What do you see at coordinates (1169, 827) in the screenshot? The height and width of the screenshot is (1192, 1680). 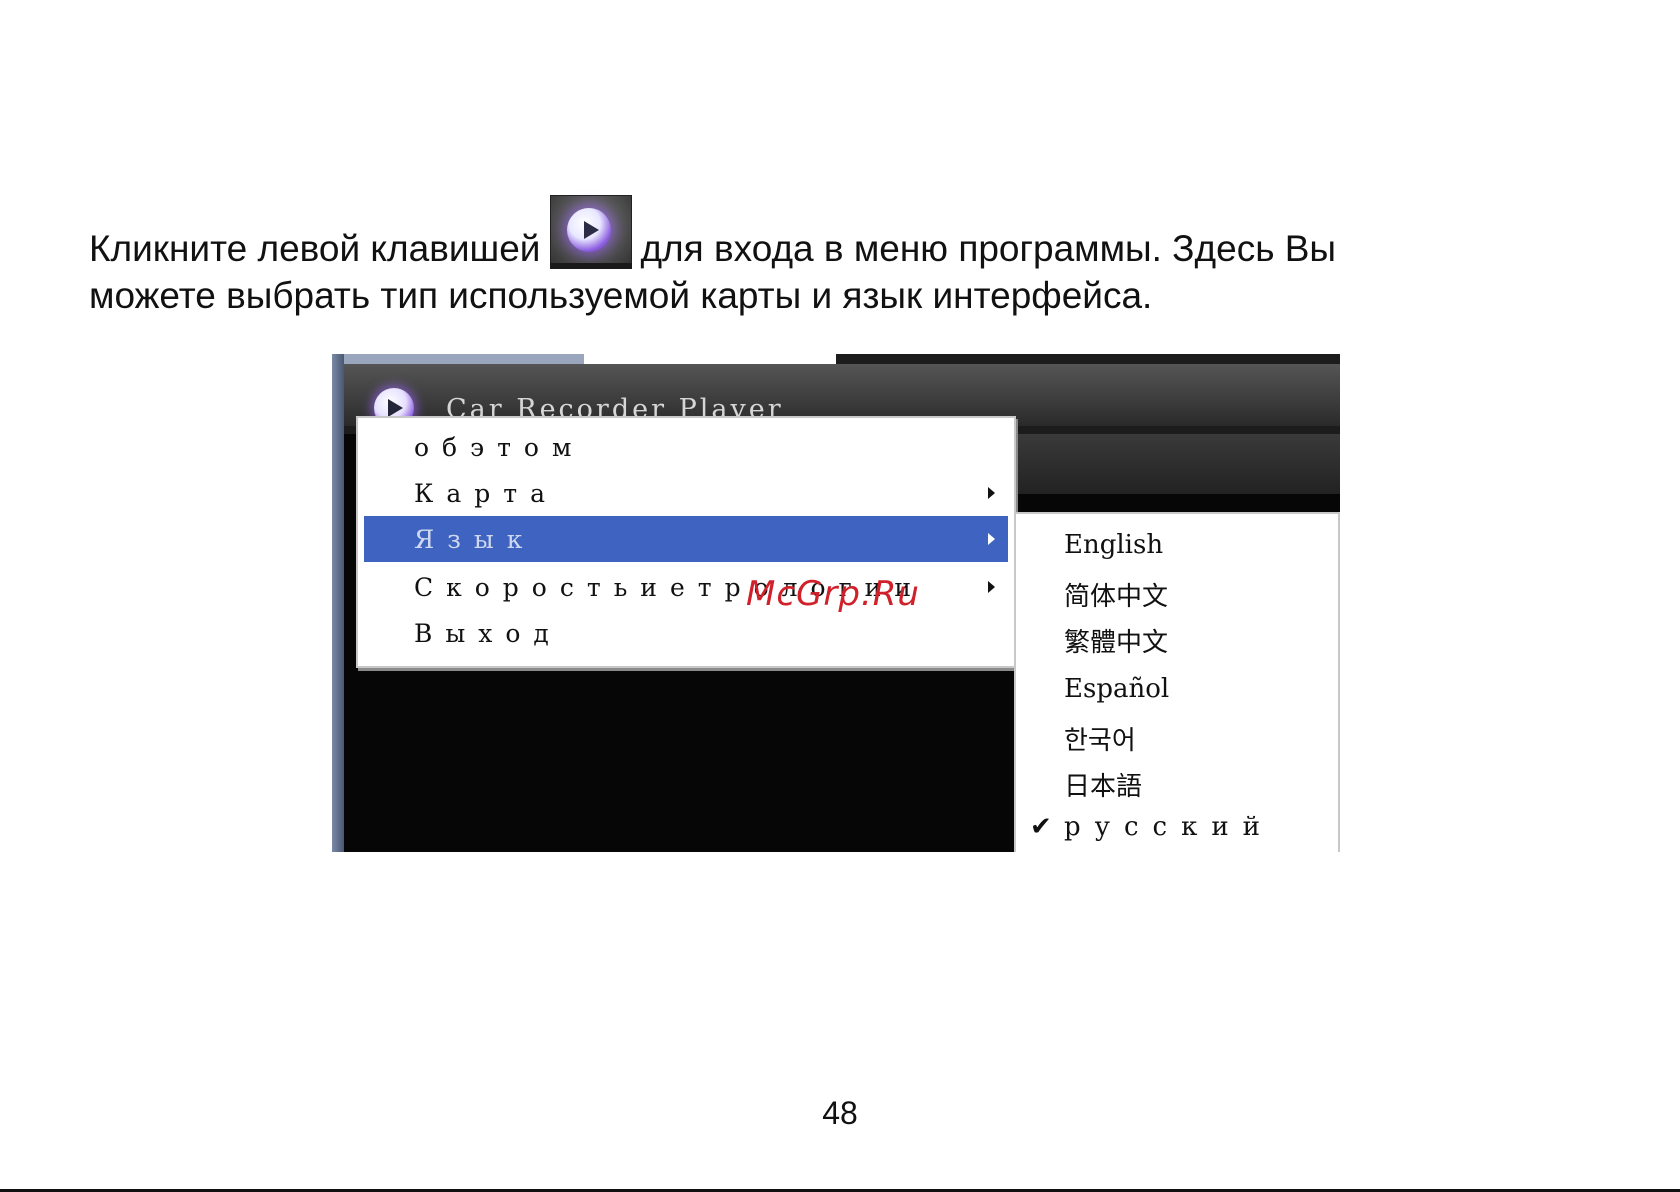 I see `language-label: русский` at bounding box center [1169, 827].